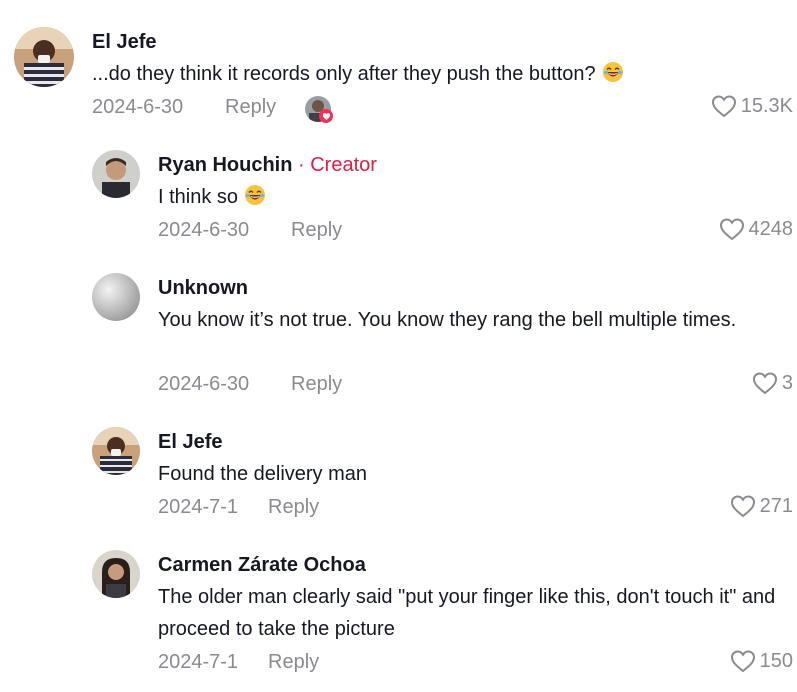 The height and width of the screenshot is (692, 797). What do you see at coordinates (262, 565) in the screenshot?
I see `username: Carmen Zárate Ochoa` at bounding box center [262, 565].